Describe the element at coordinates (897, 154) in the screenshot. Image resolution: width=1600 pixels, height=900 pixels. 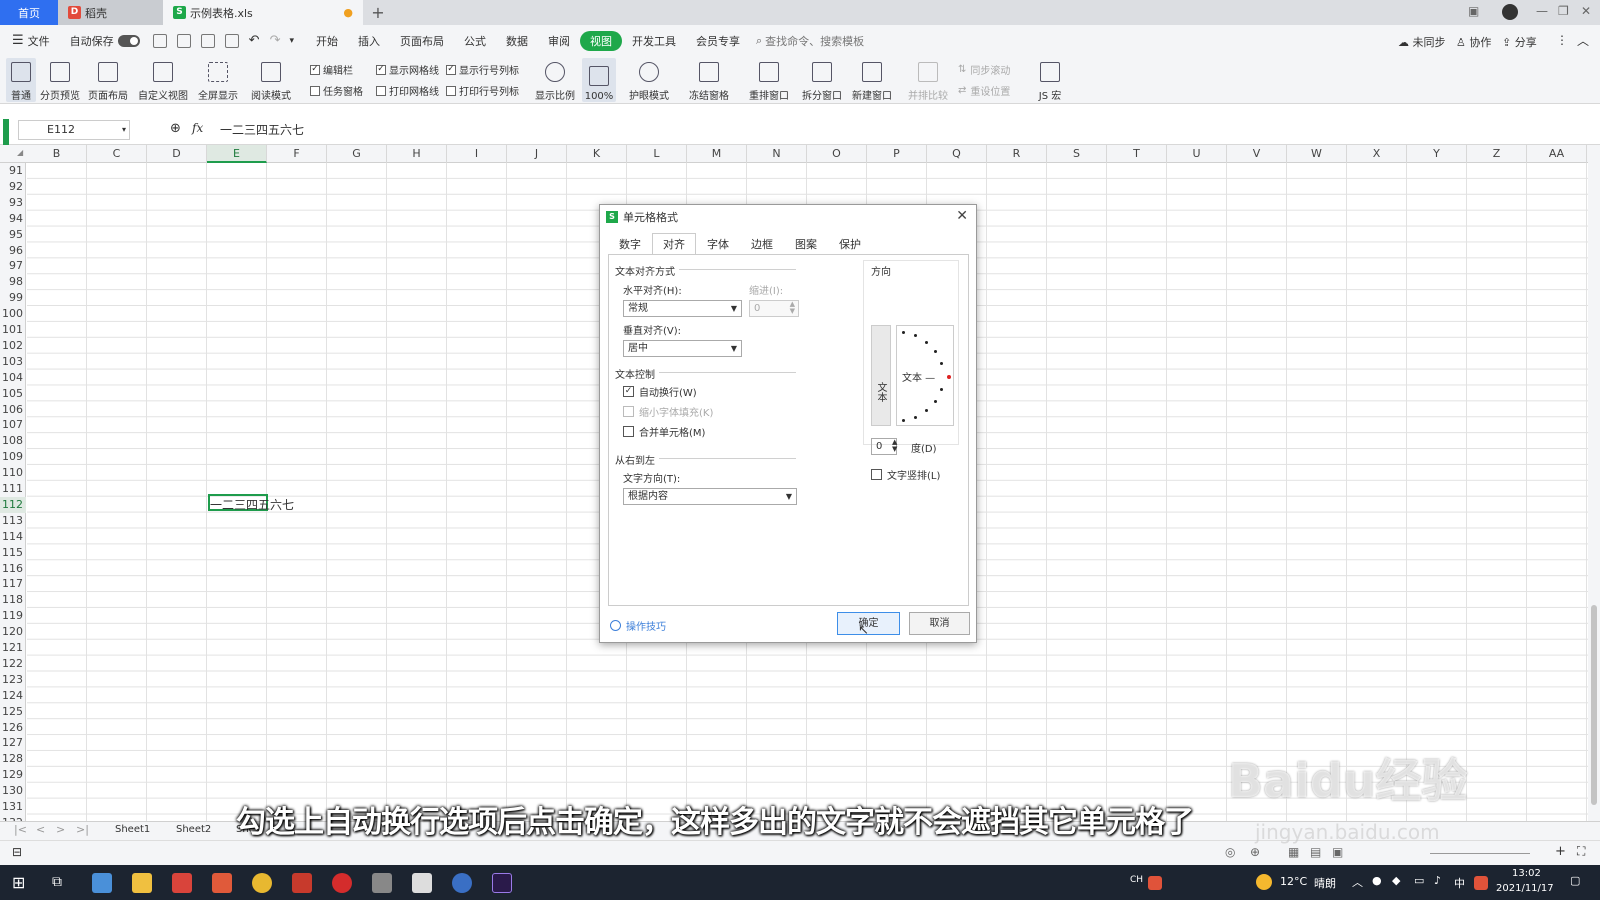
I see `column-header-cell: P` at that location.